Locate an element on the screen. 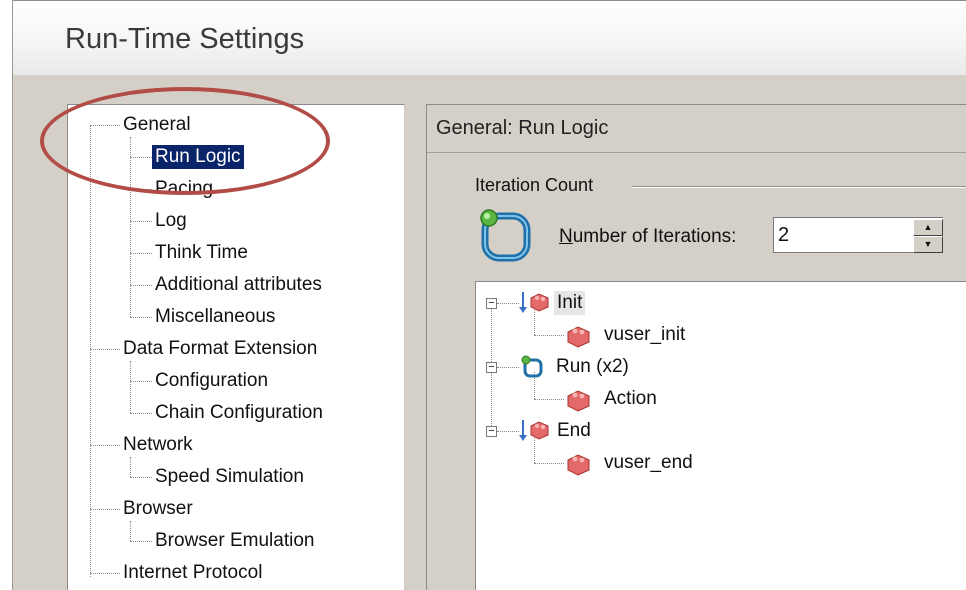 The height and width of the screenshot is (590, 966). number-of-iterations-label: Number of Iterations: is located at coordinates (647, 237).